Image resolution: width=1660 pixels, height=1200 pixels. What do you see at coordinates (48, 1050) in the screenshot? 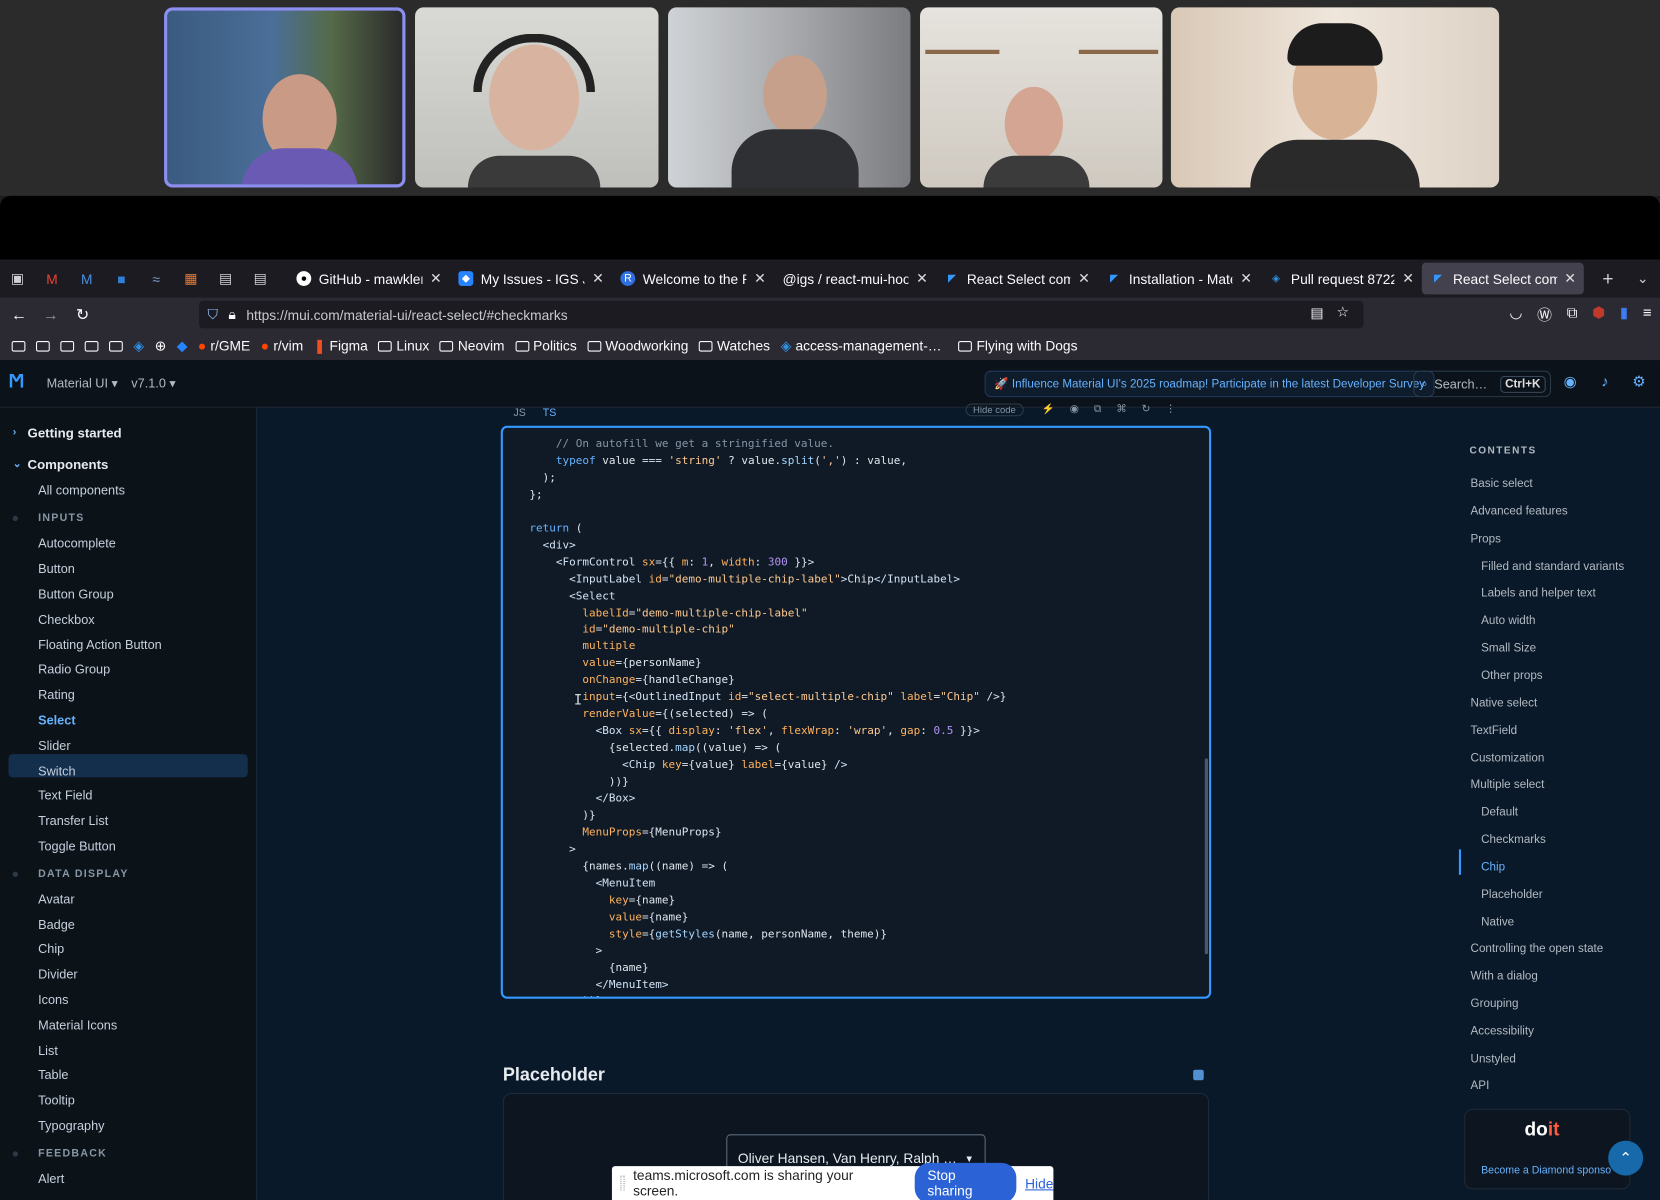
I see `nav-item-list: List` at bounding box center [48, 1050].